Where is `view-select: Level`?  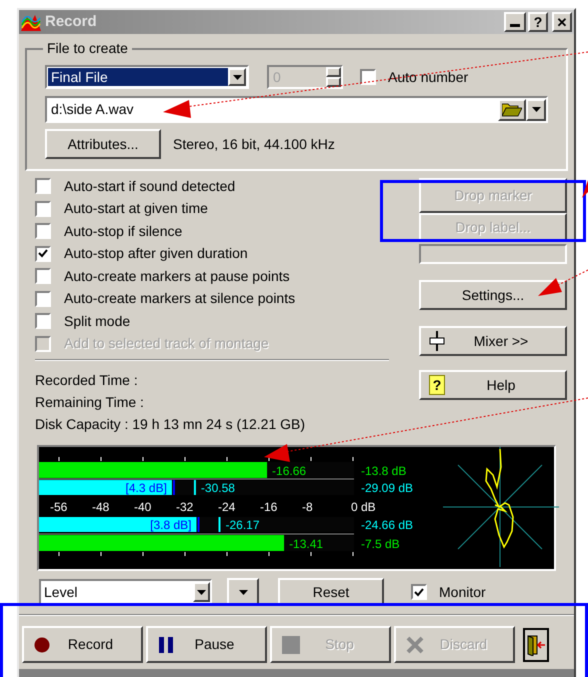
view-select: Level is located at coordinates (125, 592).